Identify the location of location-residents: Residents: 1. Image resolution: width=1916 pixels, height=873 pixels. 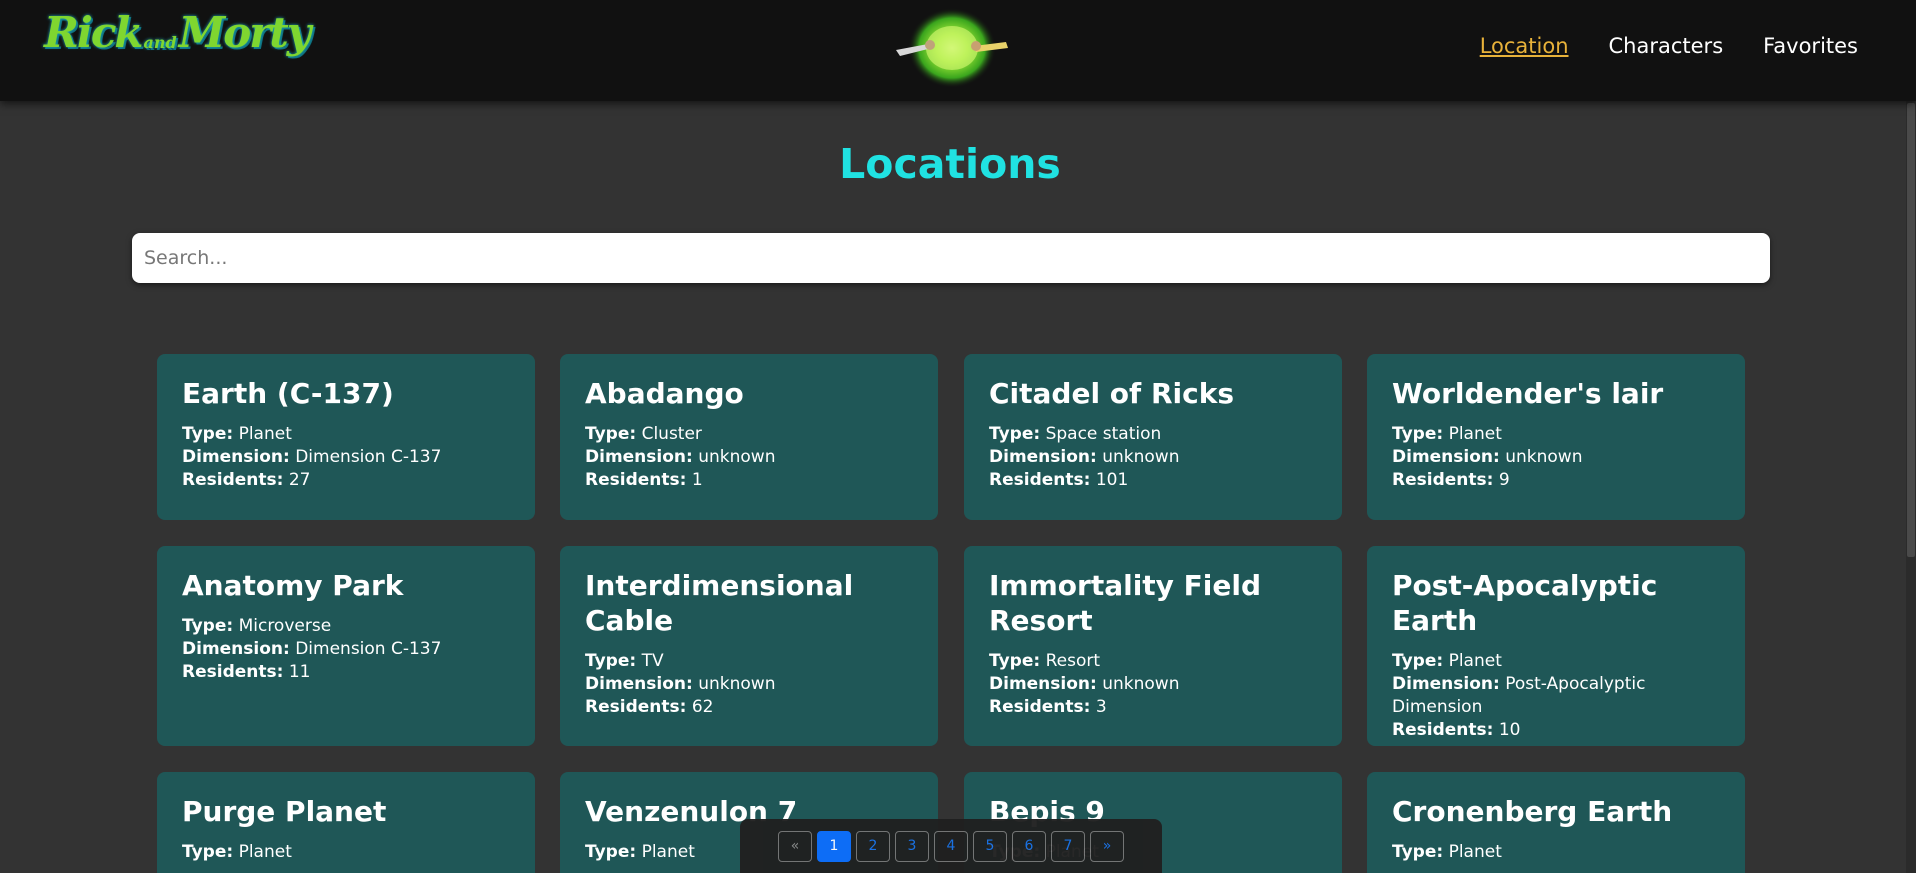
(644, 480).